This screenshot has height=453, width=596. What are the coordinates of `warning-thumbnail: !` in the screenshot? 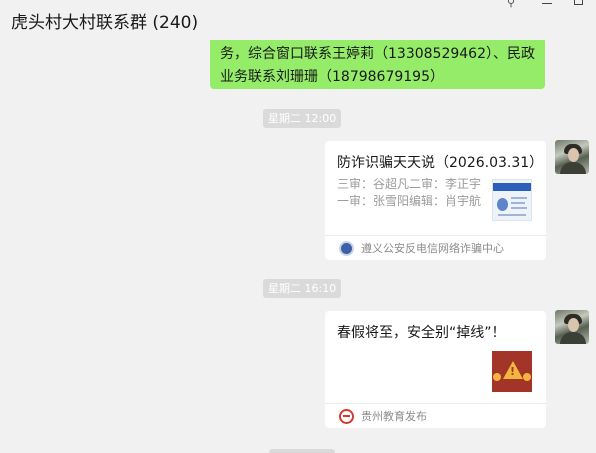 It's located at (512, 371).